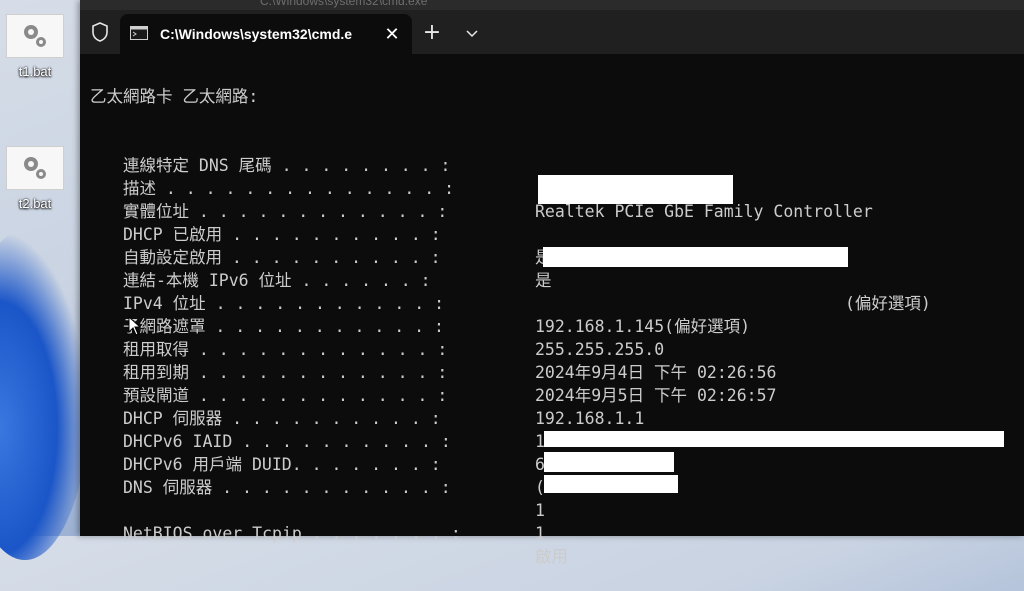 This screenshot has width=1024, height=591. Describe the element at coordinates (292, 533) in the screenshot. I see `row-label: NetBIOS over Tcpip . . . . . . . :` at that location.